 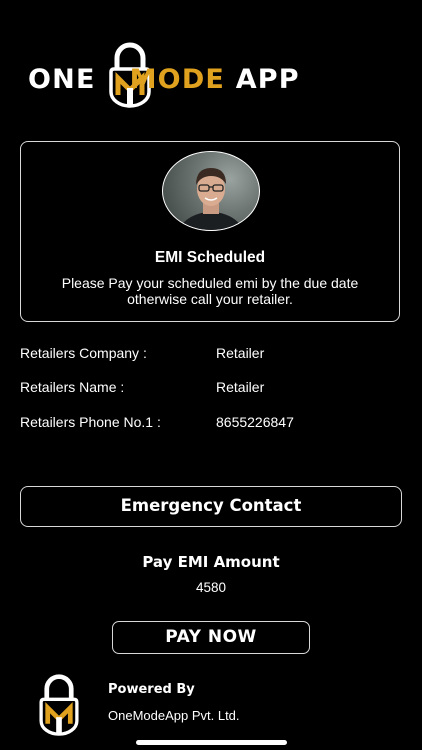 What do you see at coordinates (59, 705) in the screenshot?
I see `padlock-logo-icon` at bounding box center [59, 705].